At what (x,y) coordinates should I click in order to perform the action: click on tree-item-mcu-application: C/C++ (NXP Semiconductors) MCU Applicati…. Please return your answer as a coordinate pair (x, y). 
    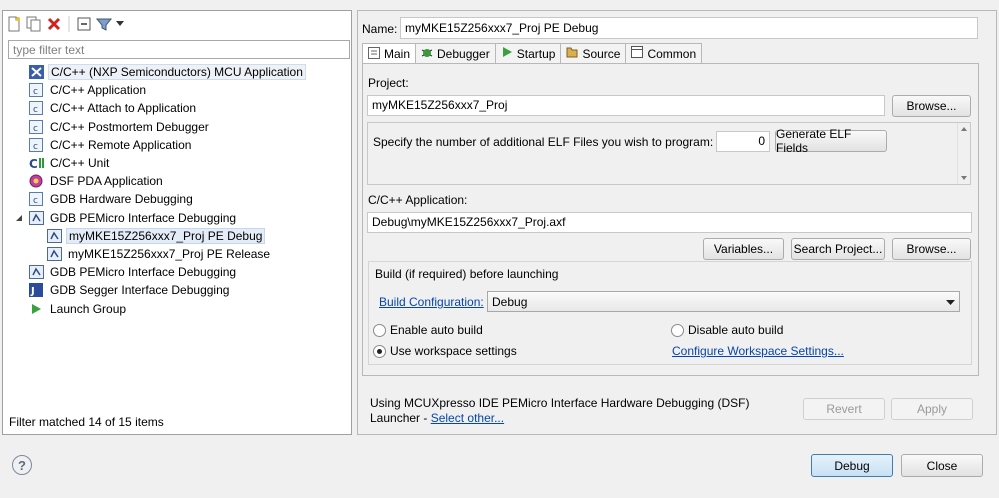
    Looking at the image, I should click on (180, 72).